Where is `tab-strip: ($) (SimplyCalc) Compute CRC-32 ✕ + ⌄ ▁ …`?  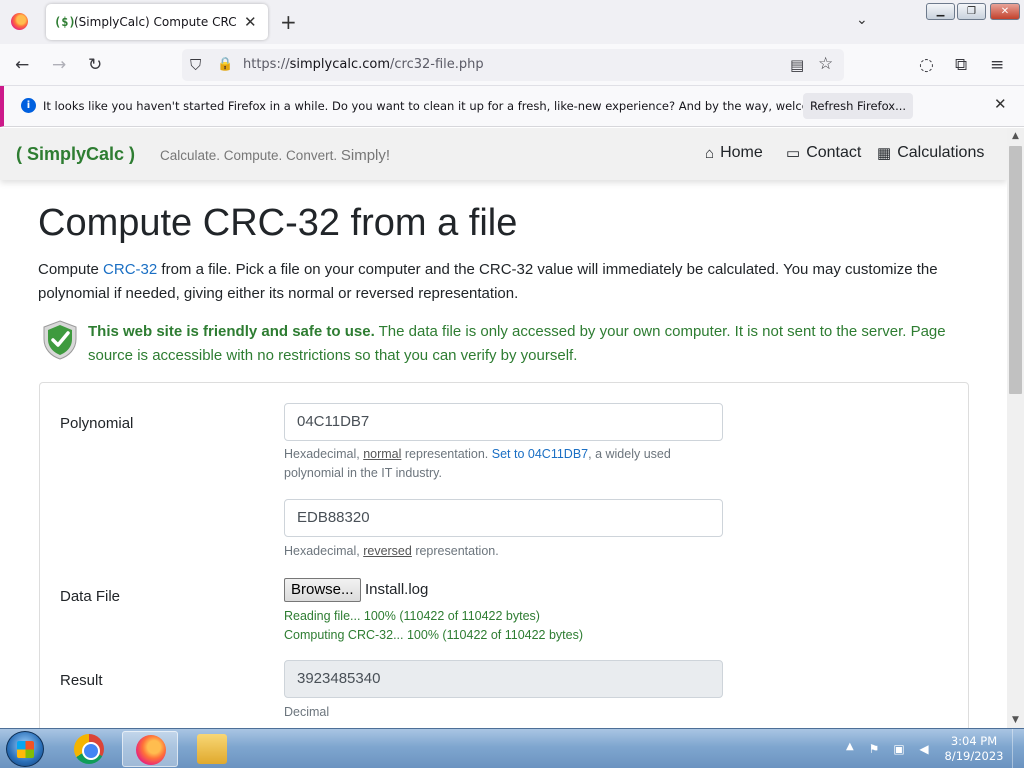
tab-strip: ($) (SimplyCalc) Compute CRC-32 ✕ + ⌄ ▁ … is located at coordinates (512, 22).